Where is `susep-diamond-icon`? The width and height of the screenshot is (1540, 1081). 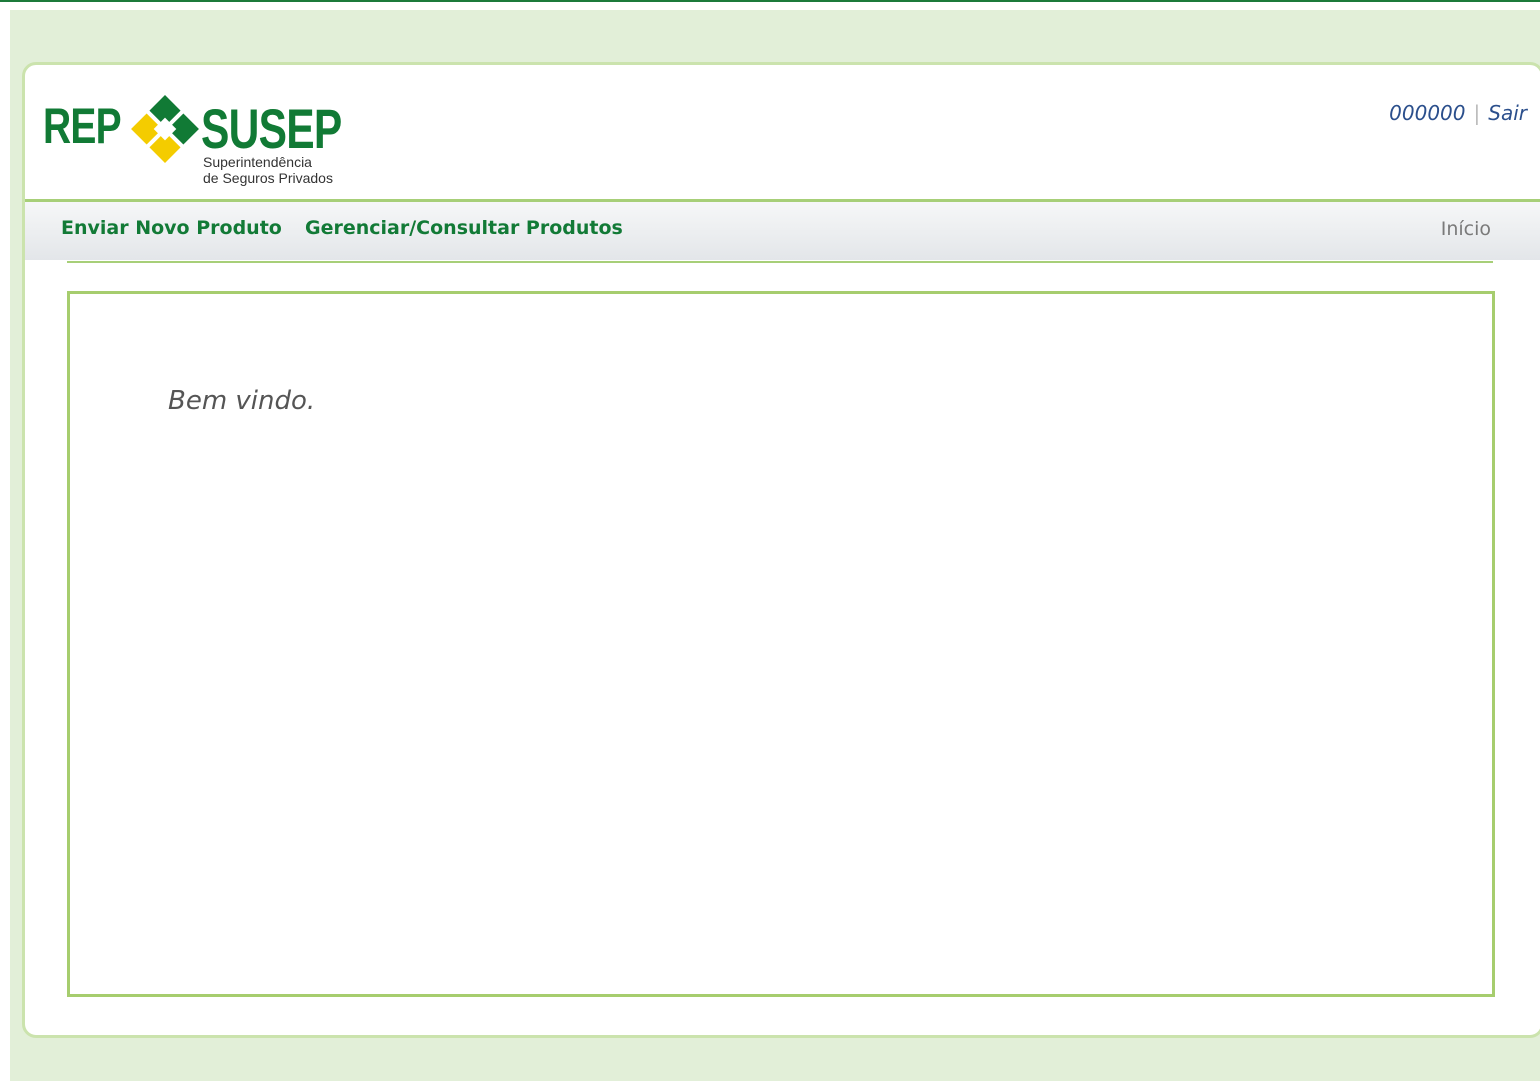
susep-diamond-icon is located at coordinates (165, 129).